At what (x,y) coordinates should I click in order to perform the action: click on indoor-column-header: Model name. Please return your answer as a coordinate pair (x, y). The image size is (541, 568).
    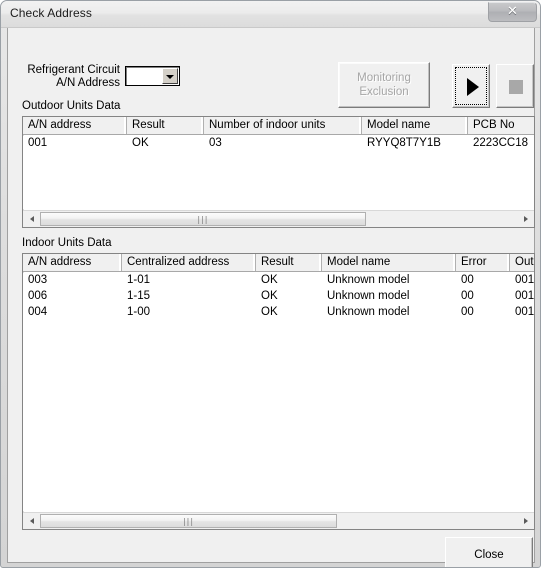
    Looking at the image, I should click on (389, 262).